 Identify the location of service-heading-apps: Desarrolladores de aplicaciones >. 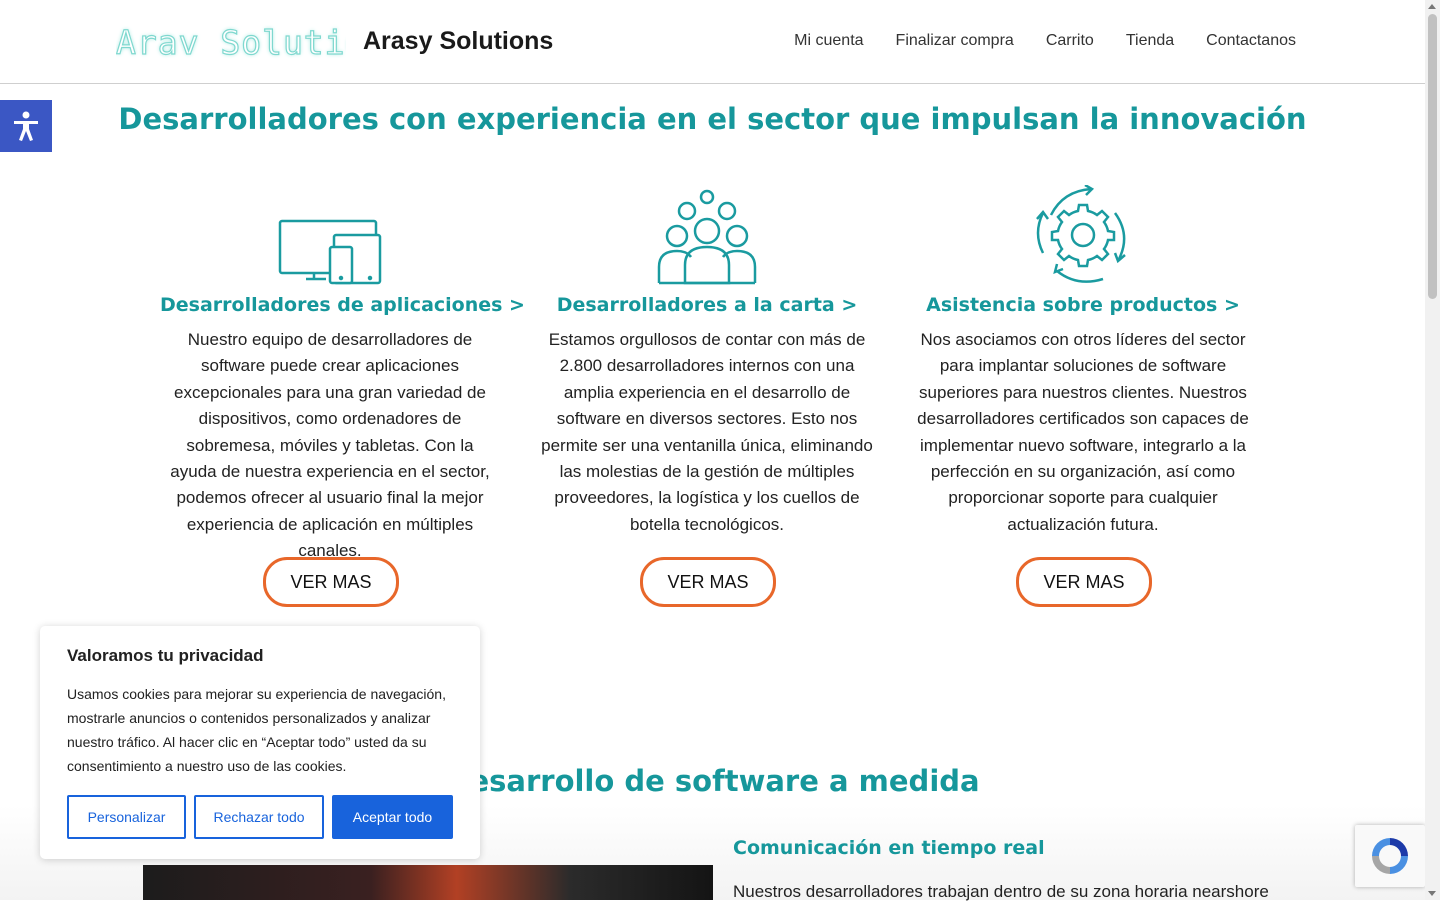
(342, 305).